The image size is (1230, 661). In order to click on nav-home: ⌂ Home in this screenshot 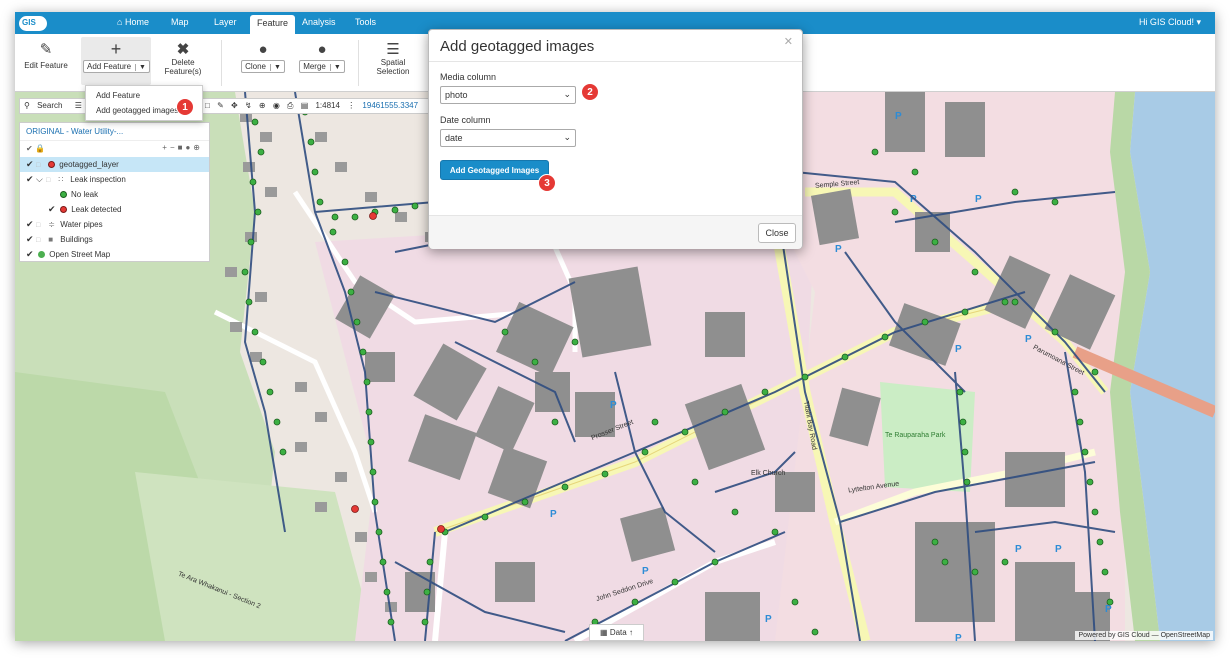, I will do `click(133, 22)`.